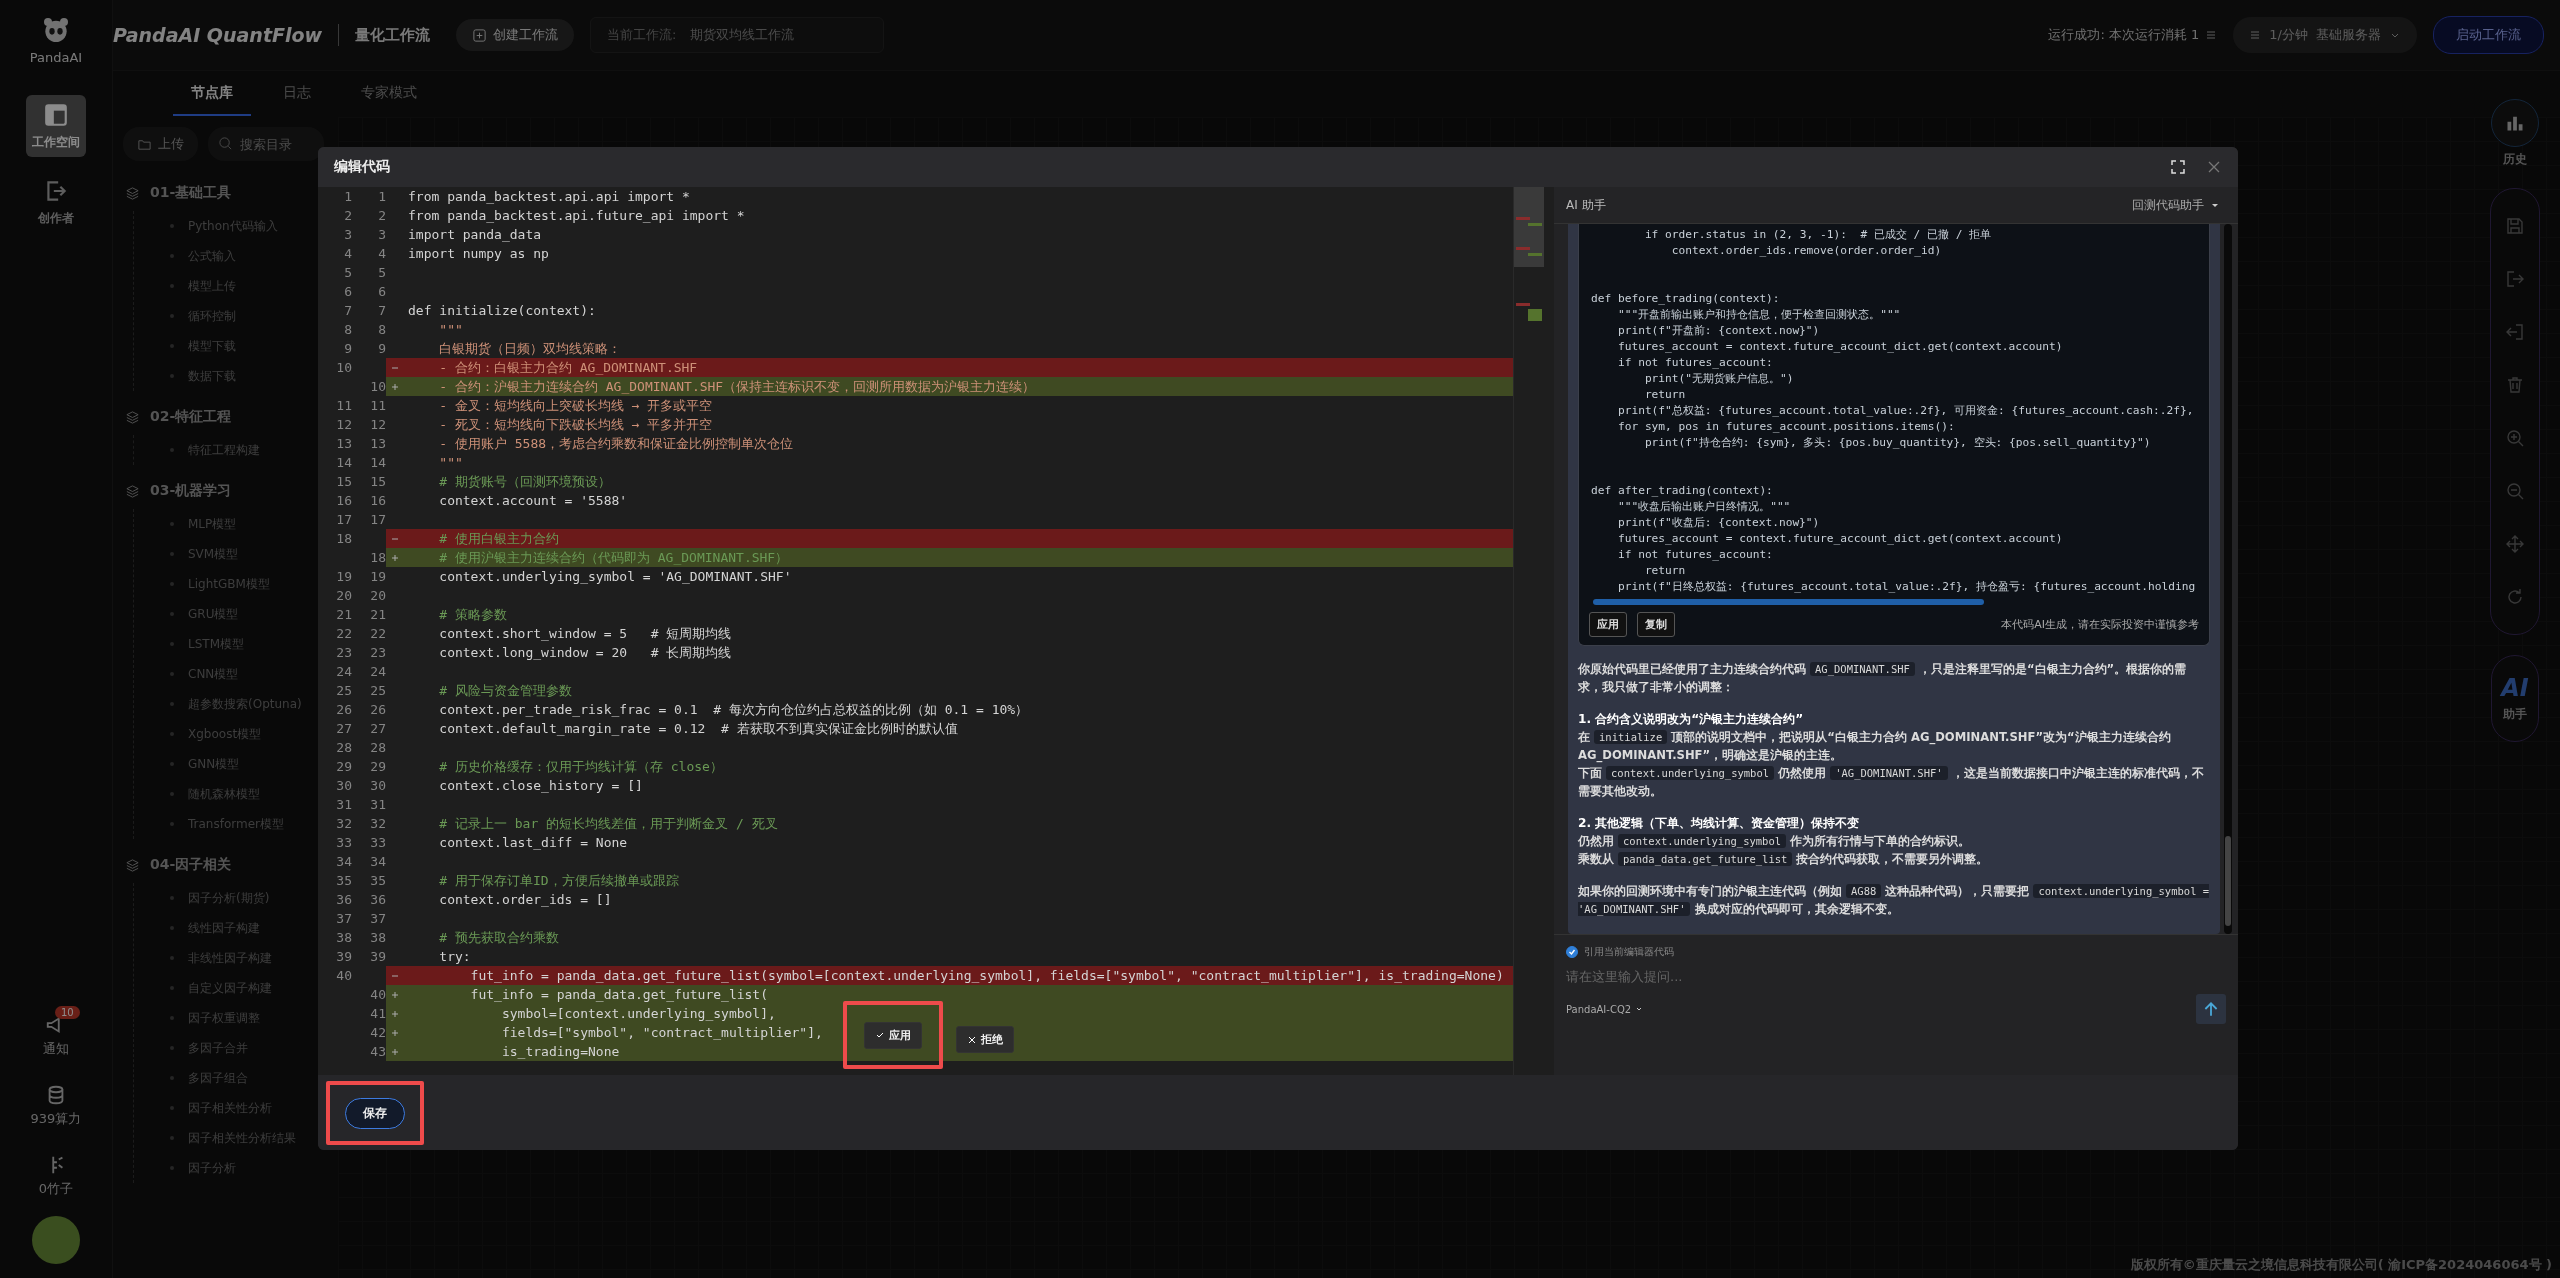 The width and height of the screenshot is (2560, 1278). I want to click on code-line: # 记录上一 bar 的短长均线差值，用于判断金叉 / 死叉, so click(608, 823).